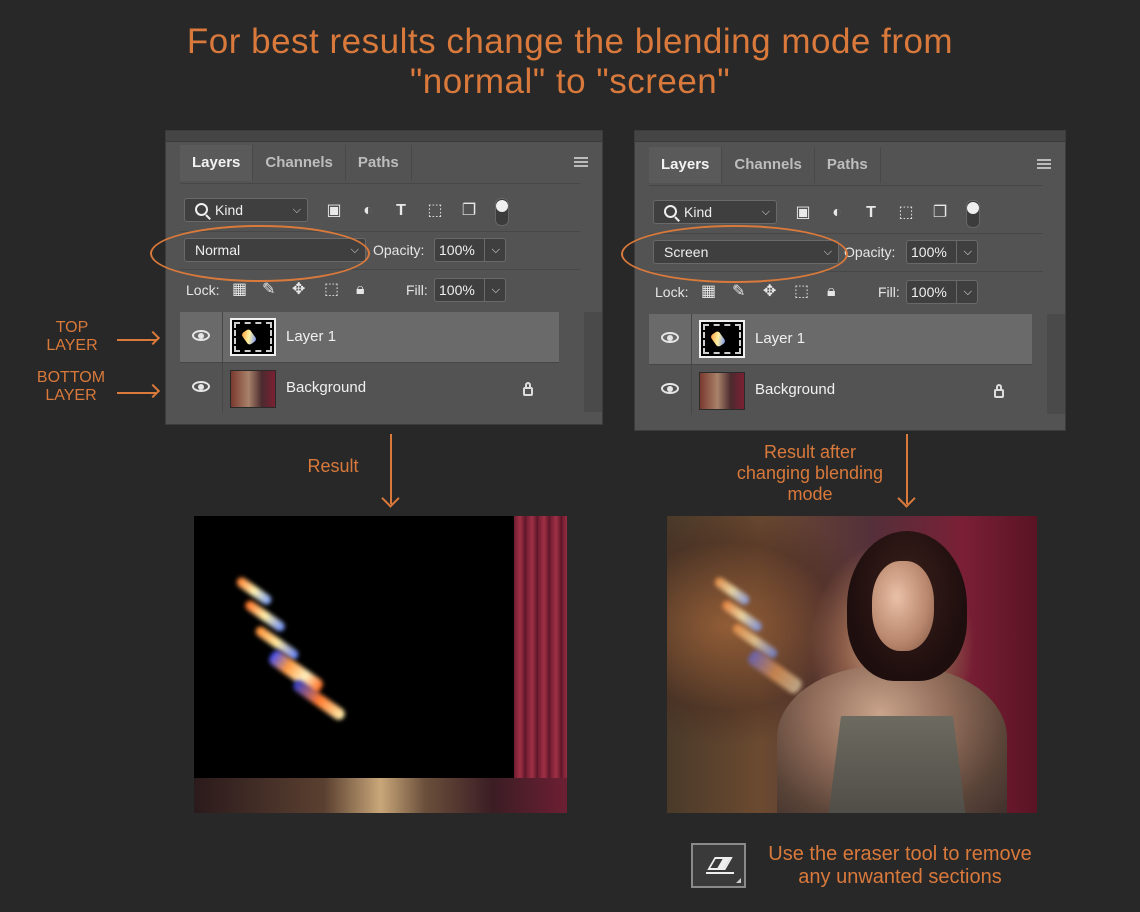  Describe the element at coordinates (903, 606) in the screenshot. I see `portrait-face` at that location.